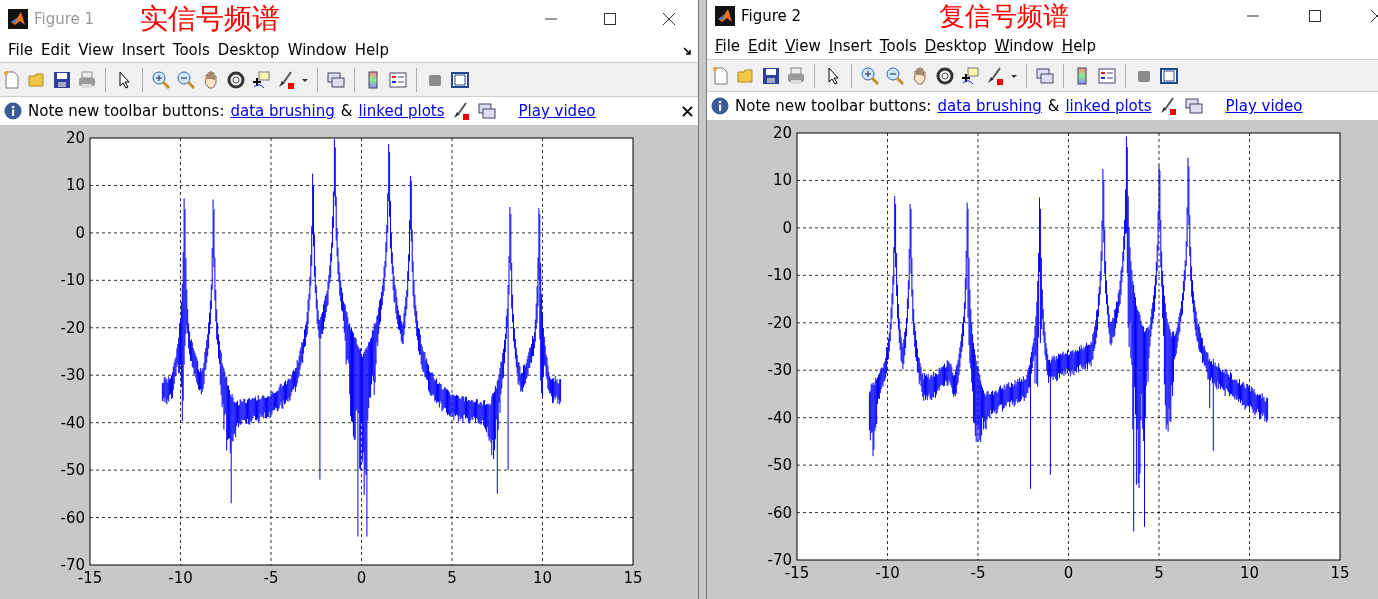 This screenshot has width=1378, height=599. What do you see at coordinates (771, 16) in the screenshot?
I see `window-title: Figure 2` at bounding box center [771, 16].